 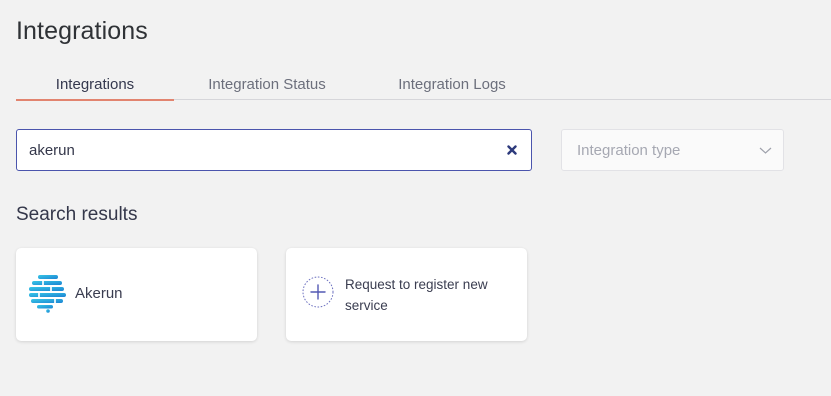 I want to click on search-field, so click(x=274, y=150).